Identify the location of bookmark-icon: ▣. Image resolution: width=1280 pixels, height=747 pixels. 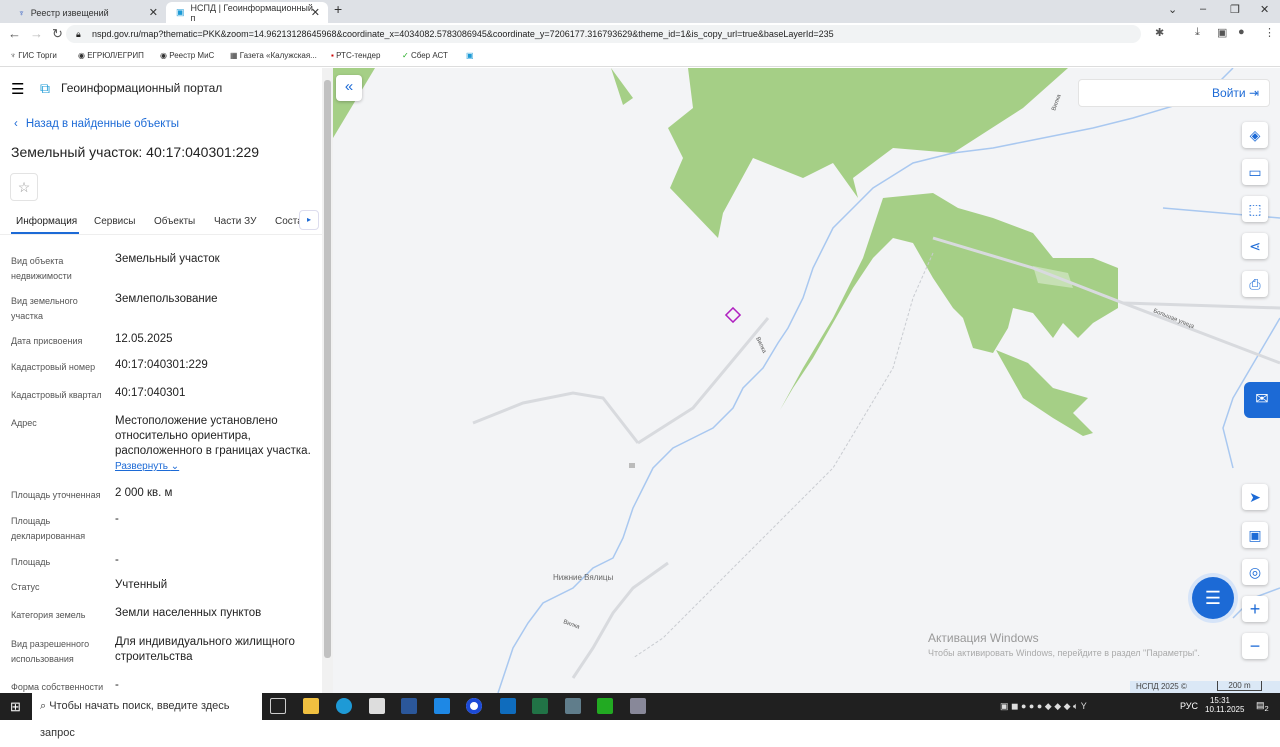
(470, 55).